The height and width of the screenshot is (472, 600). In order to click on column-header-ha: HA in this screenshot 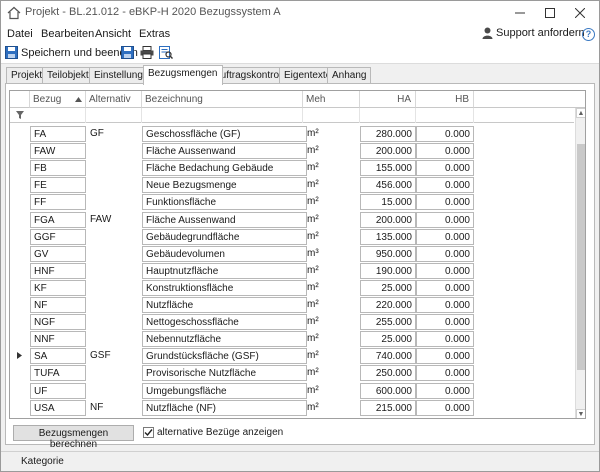, I will do `click(388, 99)`.